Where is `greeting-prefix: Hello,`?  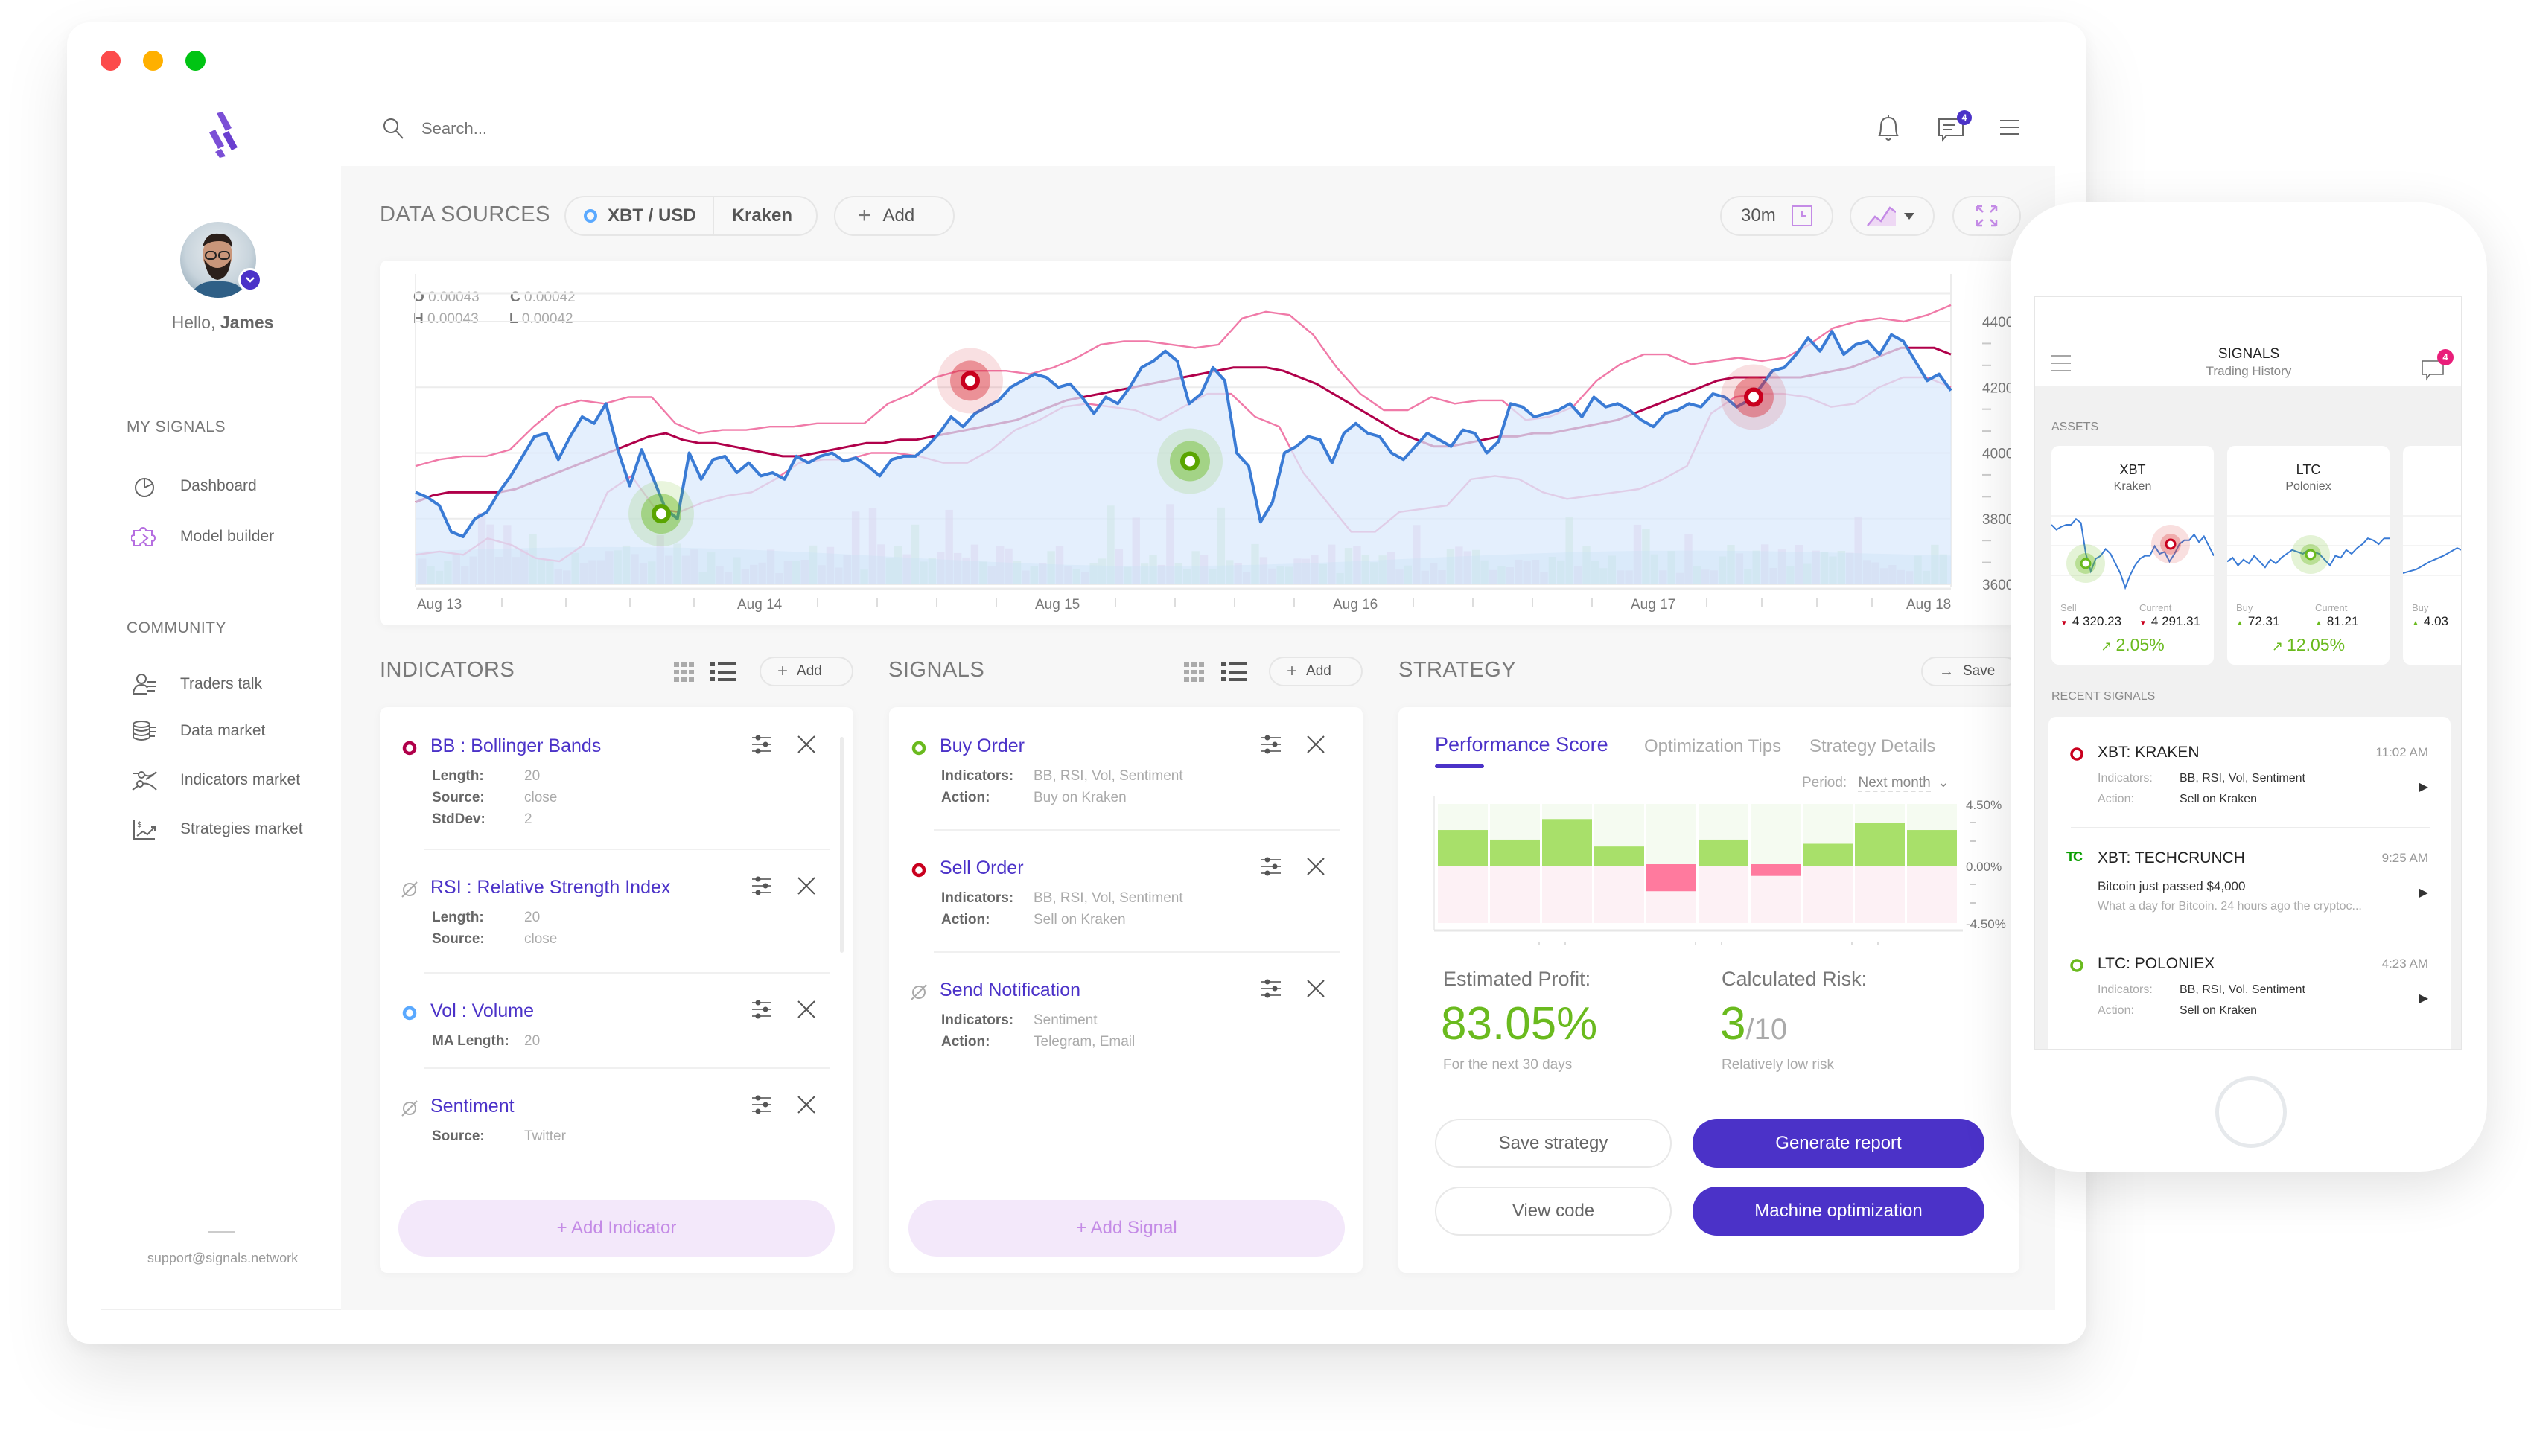
greeting-prefix: Hello, is located at coordinates (196, 322).